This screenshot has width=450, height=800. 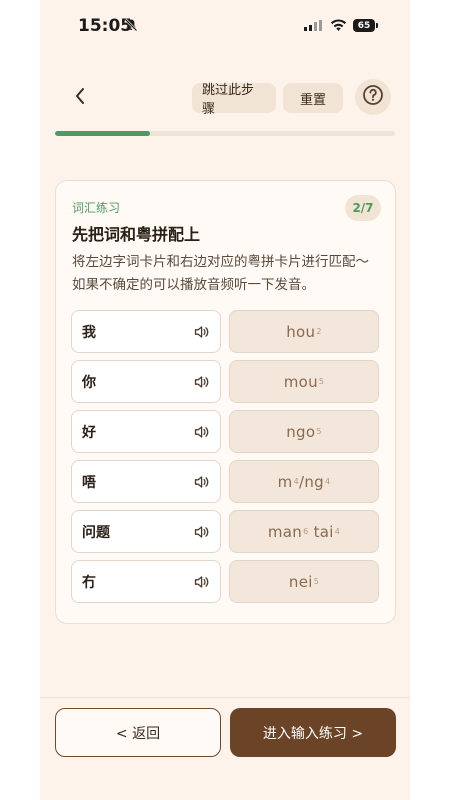 I want to click on word-label: 冇, so click(x=89, y=582).